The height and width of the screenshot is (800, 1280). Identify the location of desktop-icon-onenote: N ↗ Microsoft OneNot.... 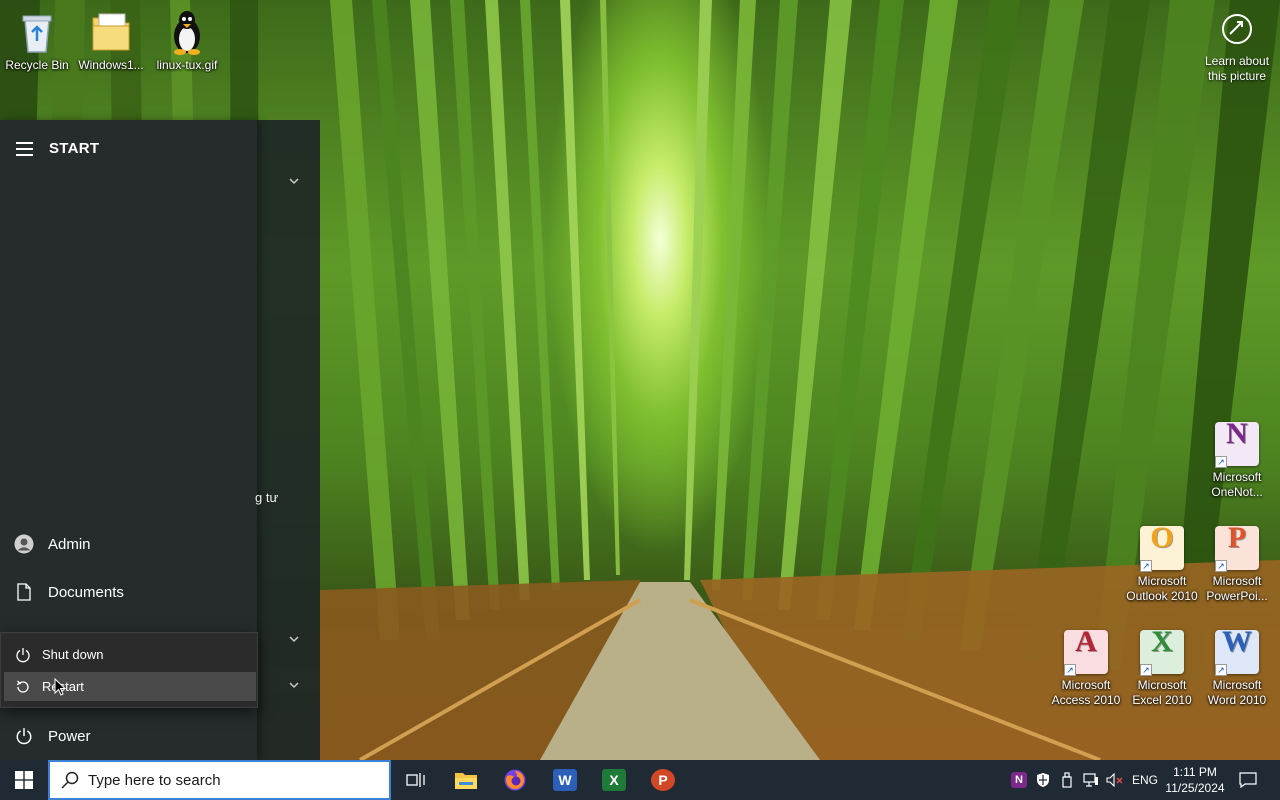
(1237, 459).